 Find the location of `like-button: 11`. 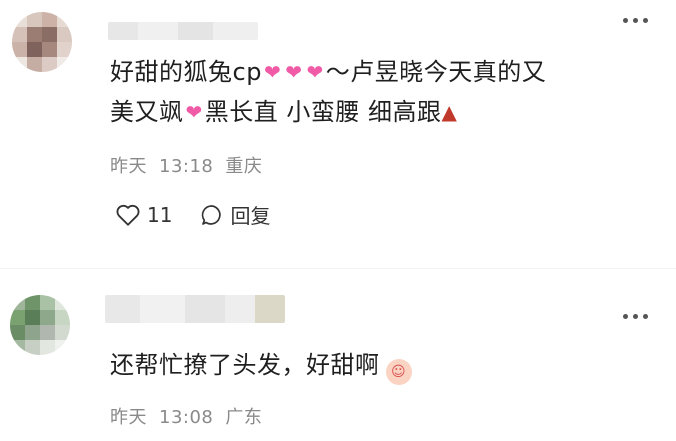

like-button: 11 is located at coordinates (143, 215).